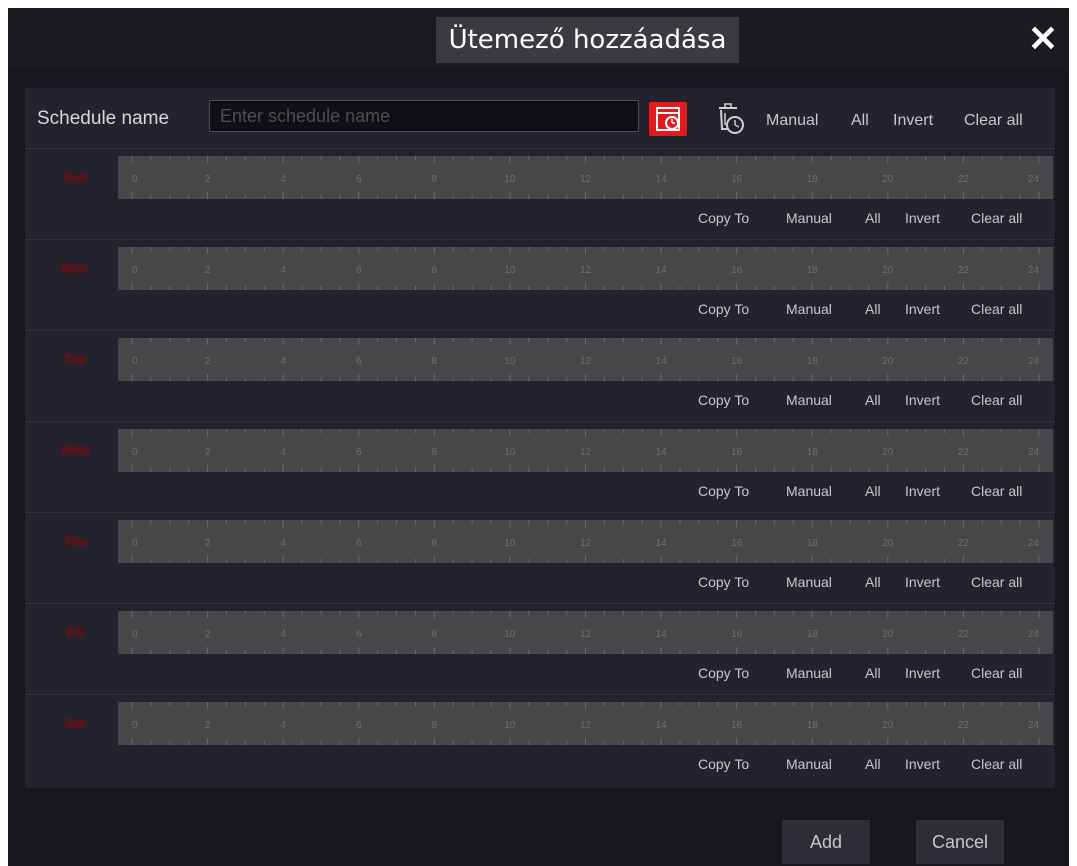 This screenshot has width=1077, height=866. What do you see at coordinates (860, 121) in the screenshot?
I see `header-all-link: All` at bounding box center [860, 121].